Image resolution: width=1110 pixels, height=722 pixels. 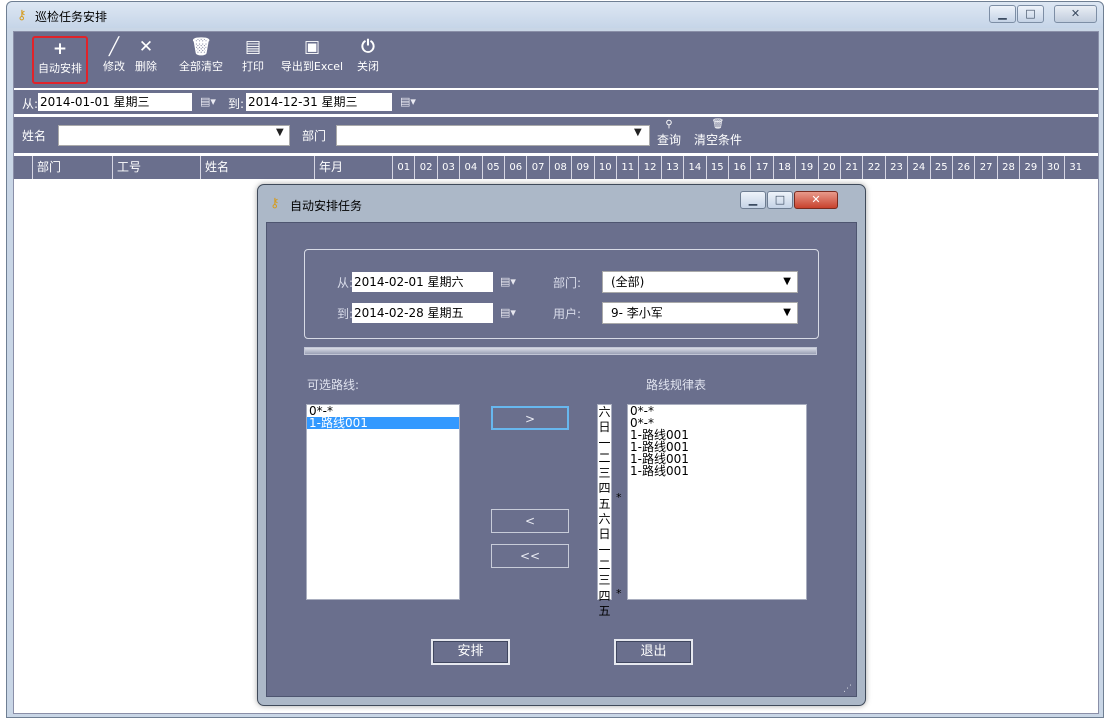 What do you see at coordinates (718, 133) in the screenshot?
I see `clear-conditions-button: 🗑 清空条件` at bounding box center [718, 133].